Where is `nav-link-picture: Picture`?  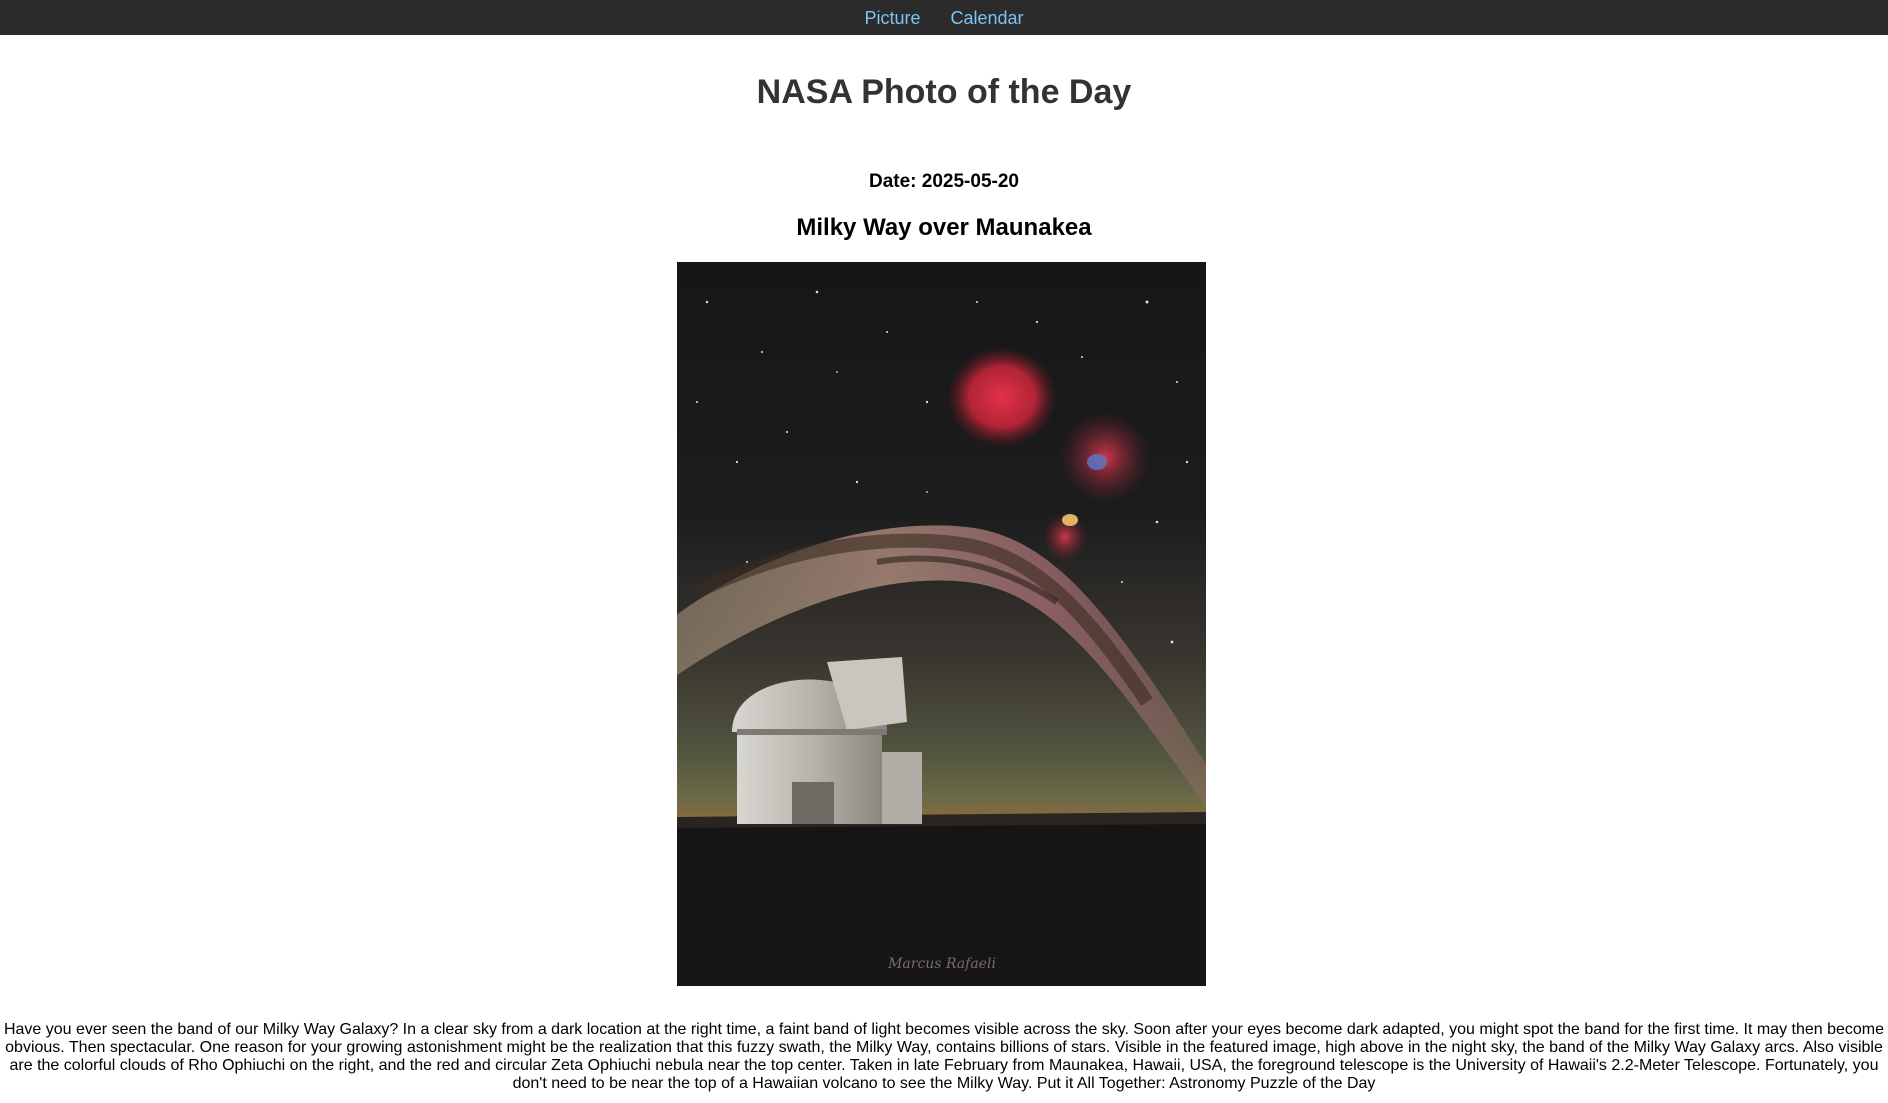 nav-link-picture: Picture is located at coordinates (892, 18).